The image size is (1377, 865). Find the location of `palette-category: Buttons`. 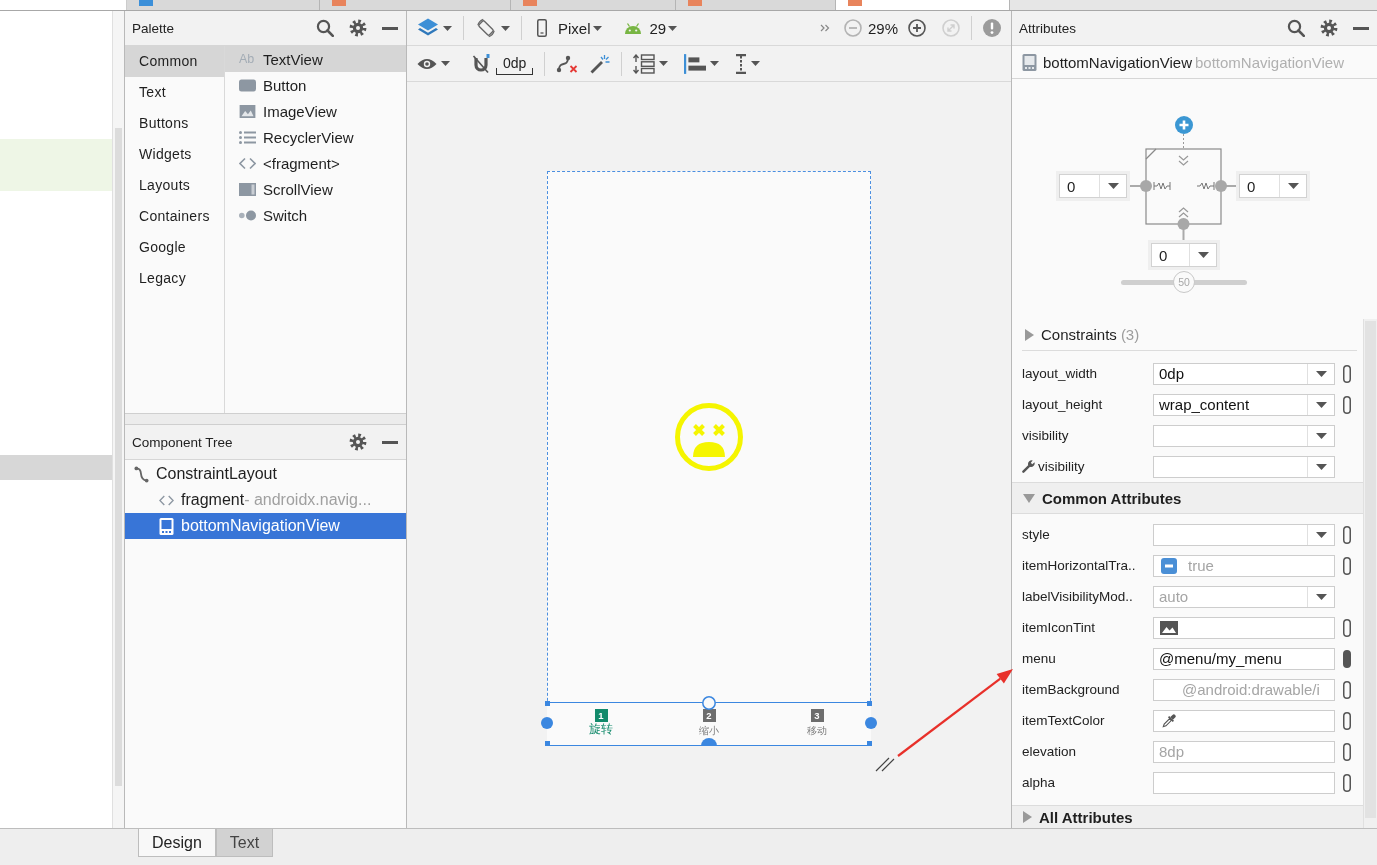

palette-category: Buttons is located at coordinates (174, 123).